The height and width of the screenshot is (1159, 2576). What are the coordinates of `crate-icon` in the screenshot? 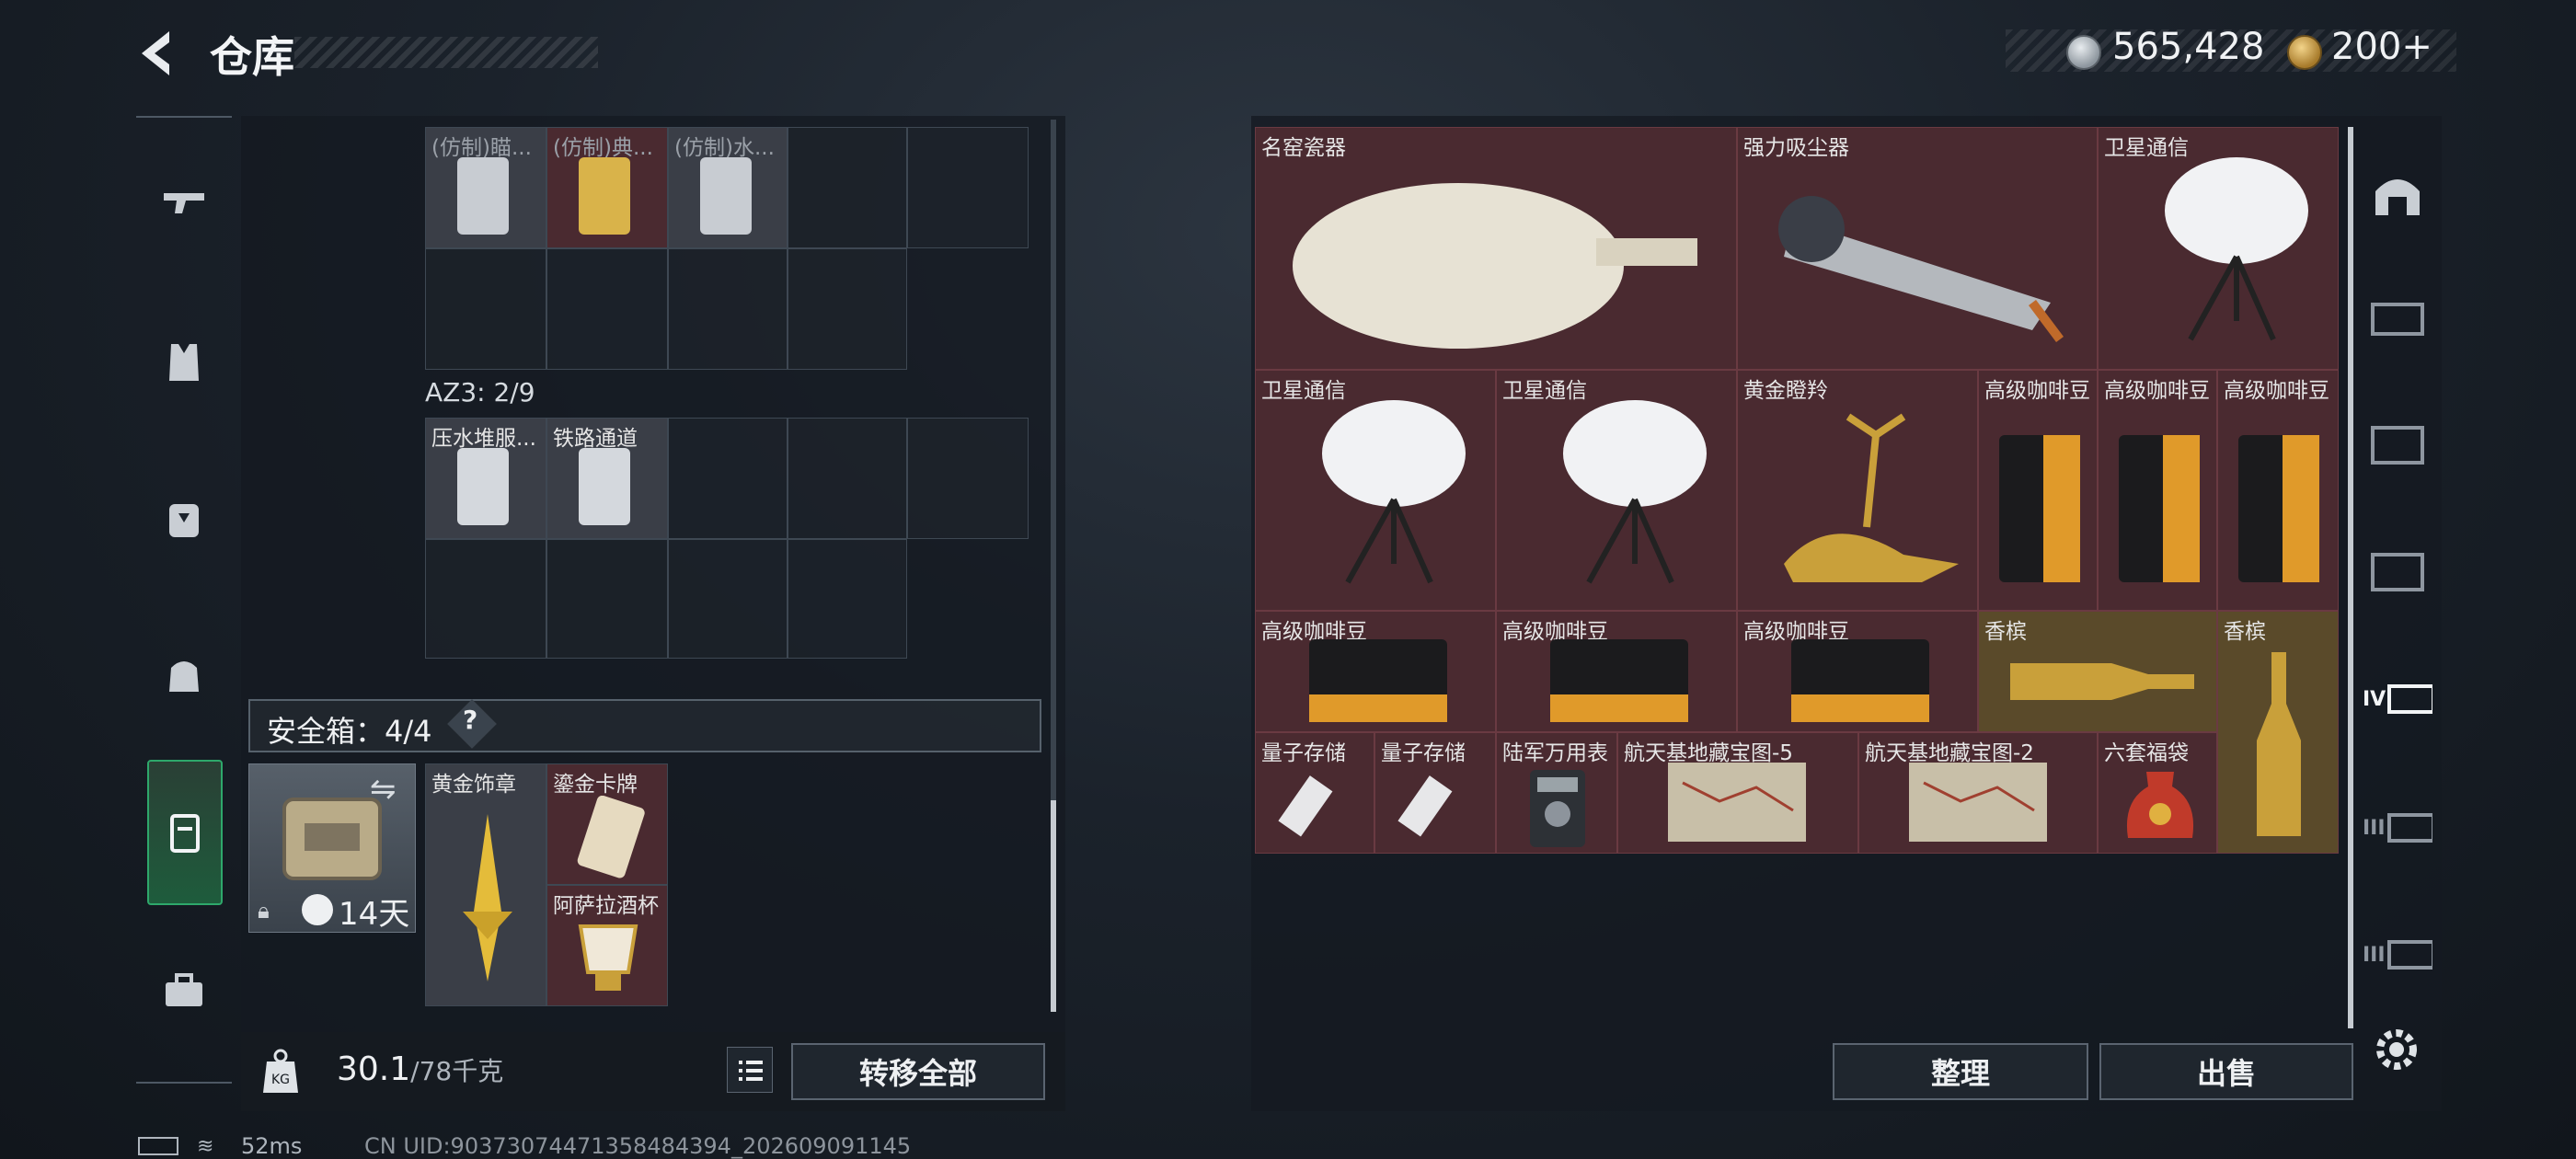 It's located at (2397, 572).